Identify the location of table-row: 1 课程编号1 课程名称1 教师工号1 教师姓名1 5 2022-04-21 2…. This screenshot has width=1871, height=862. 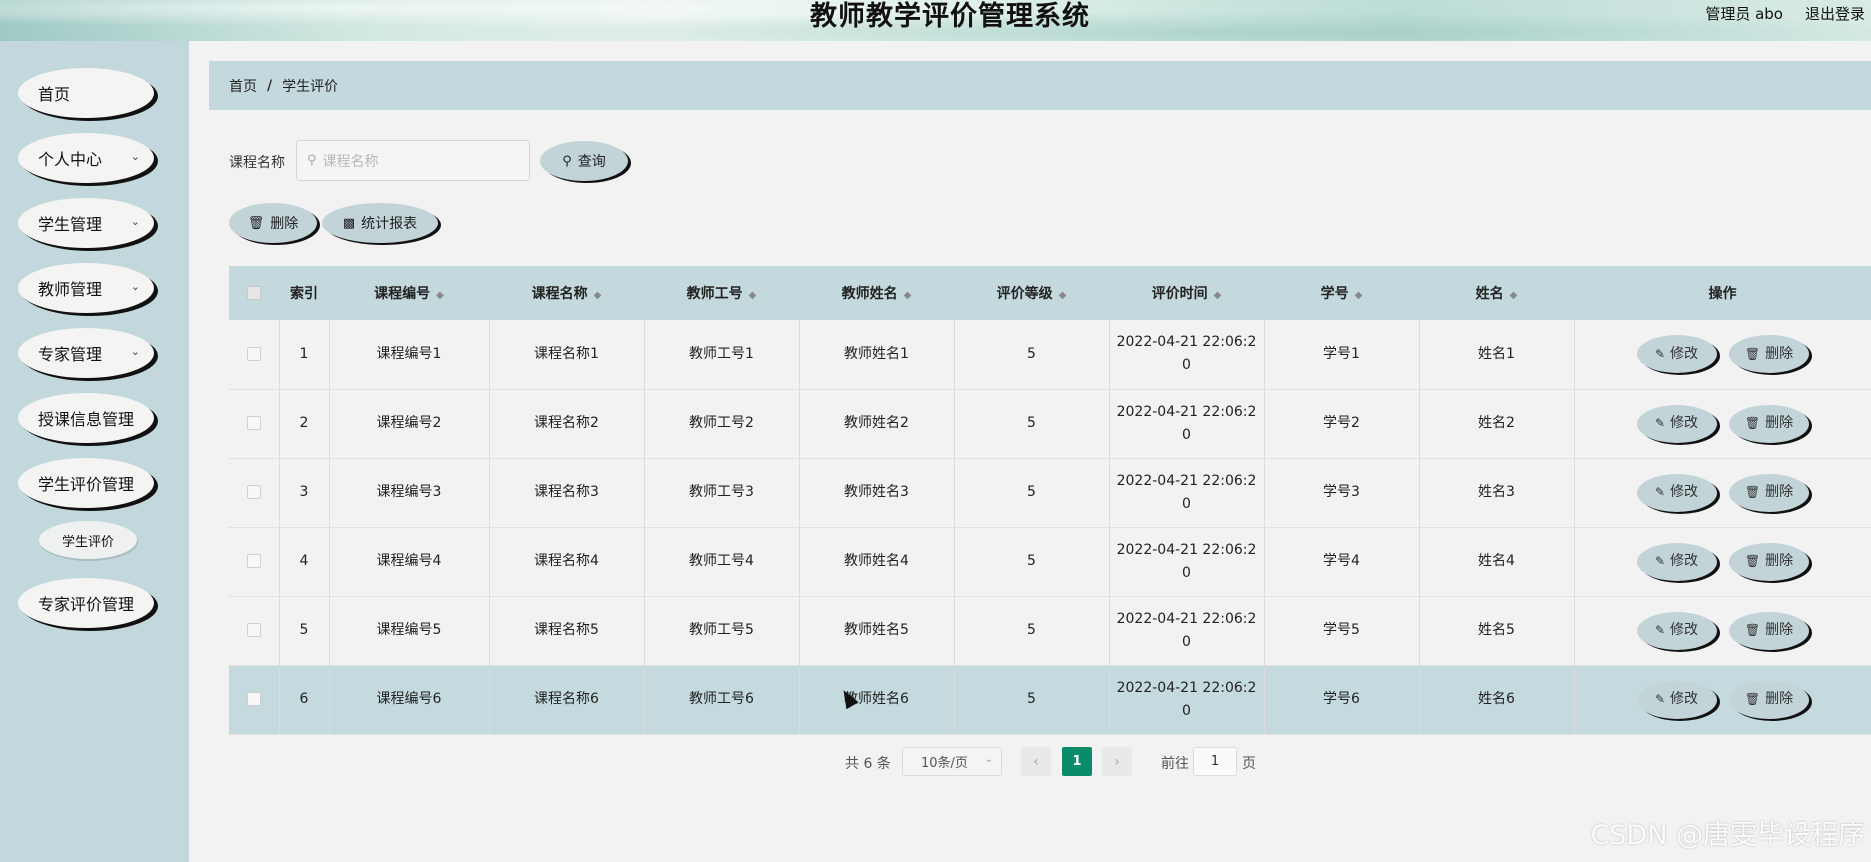
(1050, 355).